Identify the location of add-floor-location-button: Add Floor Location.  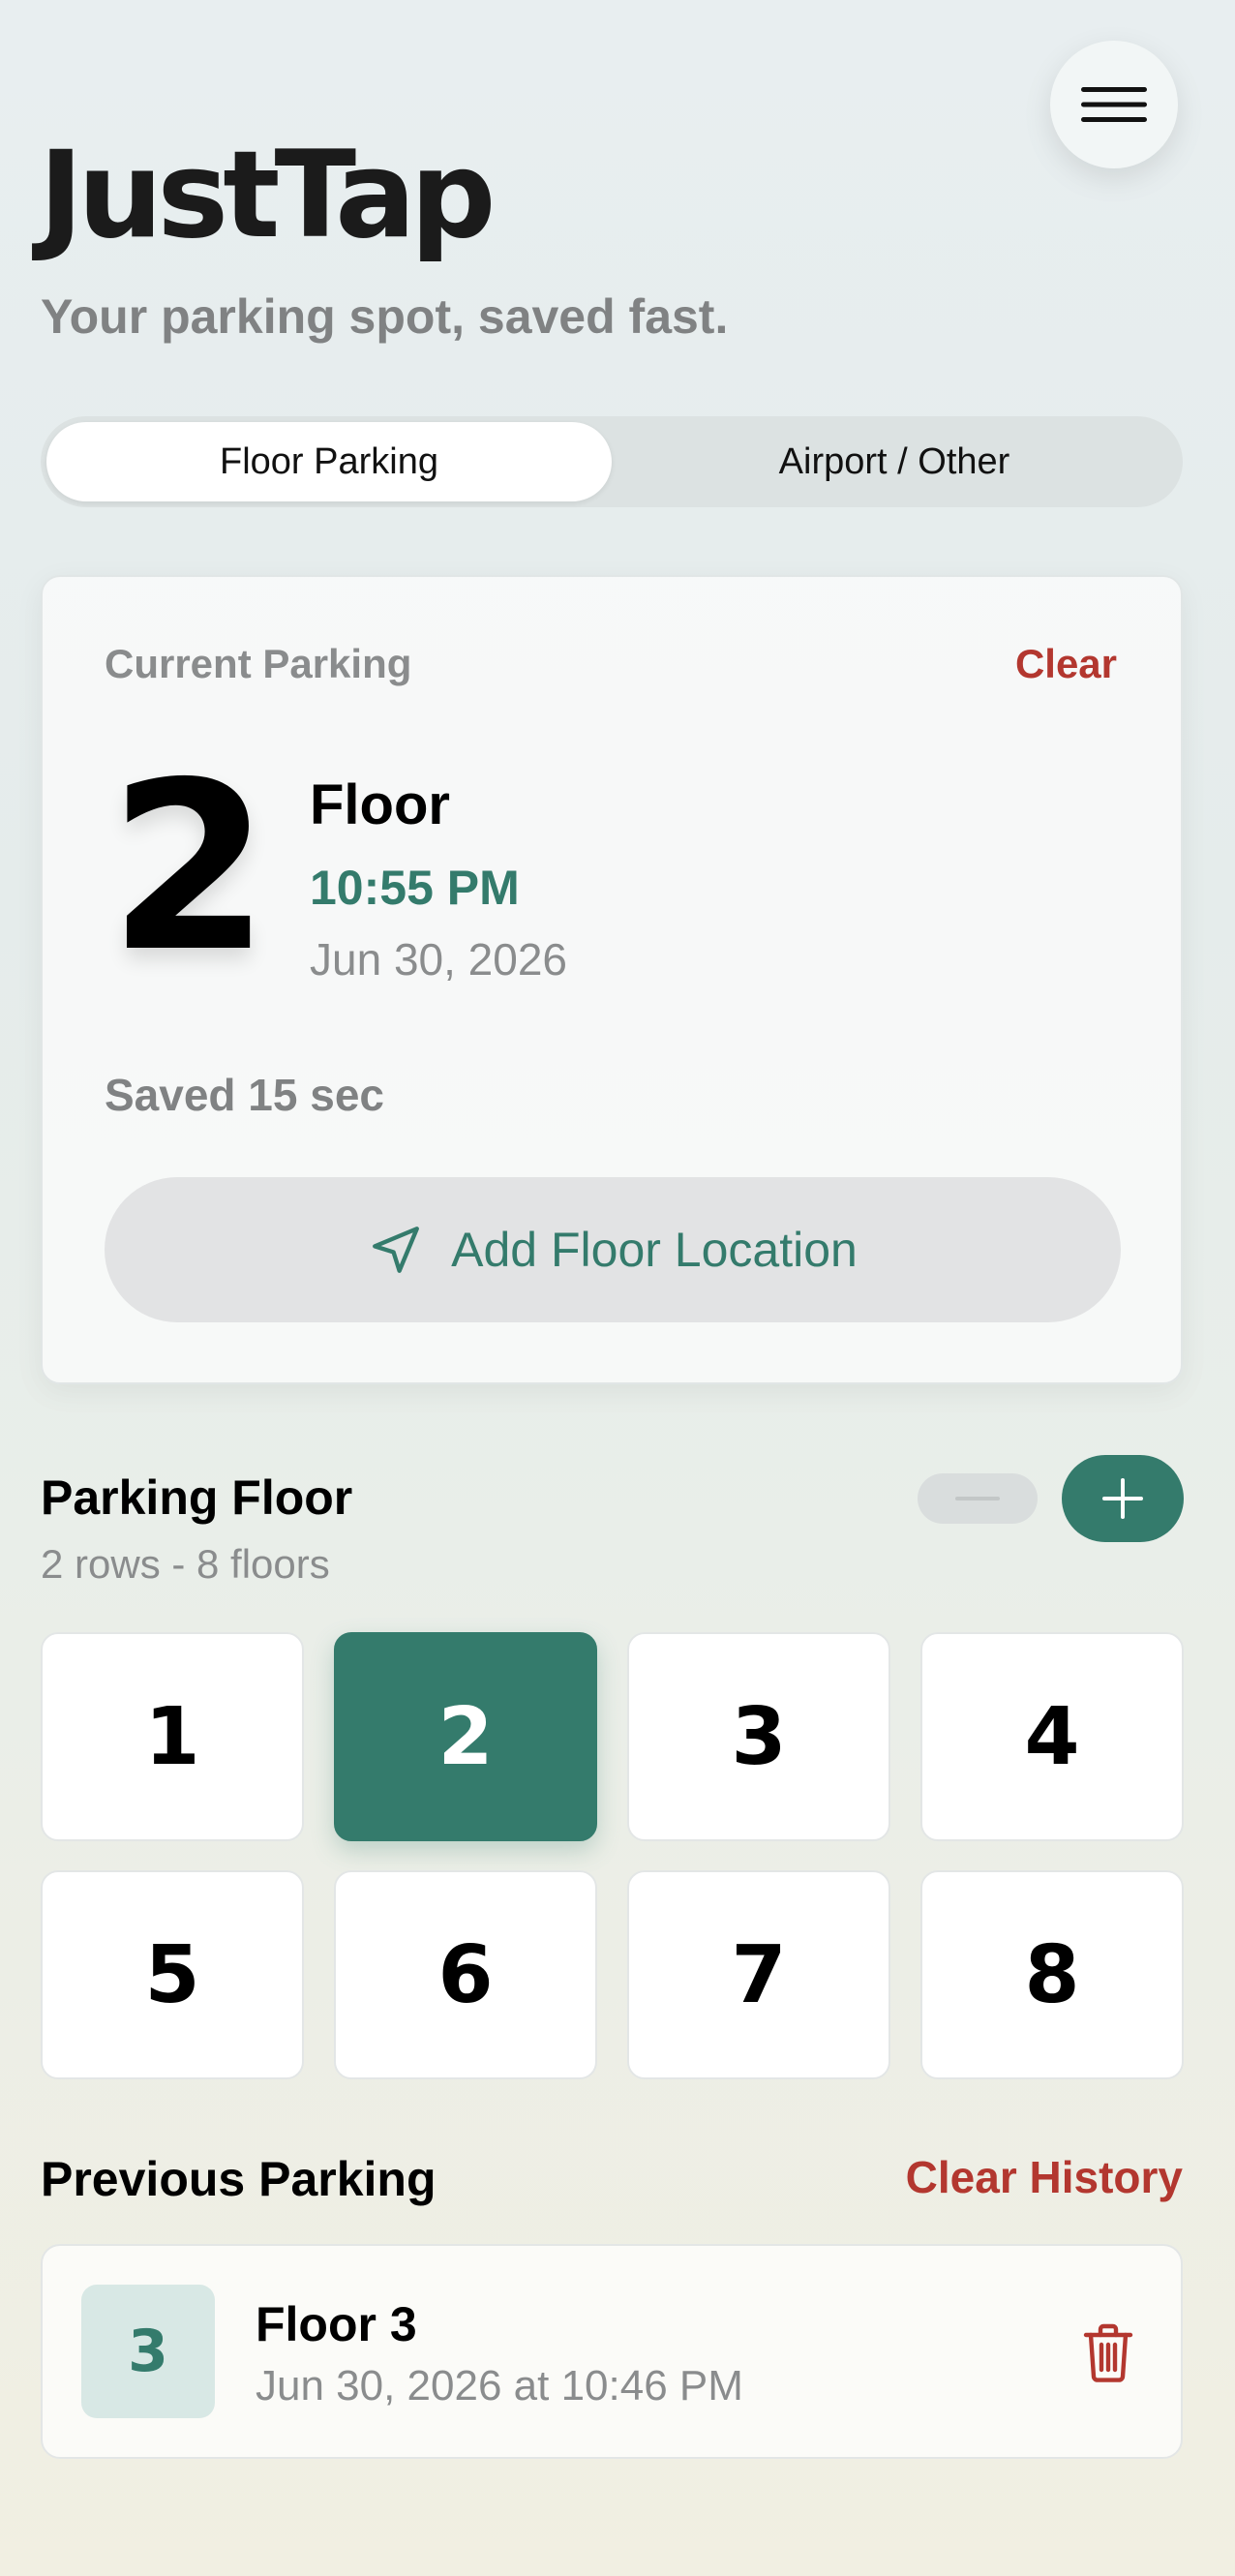
(613, 1249).